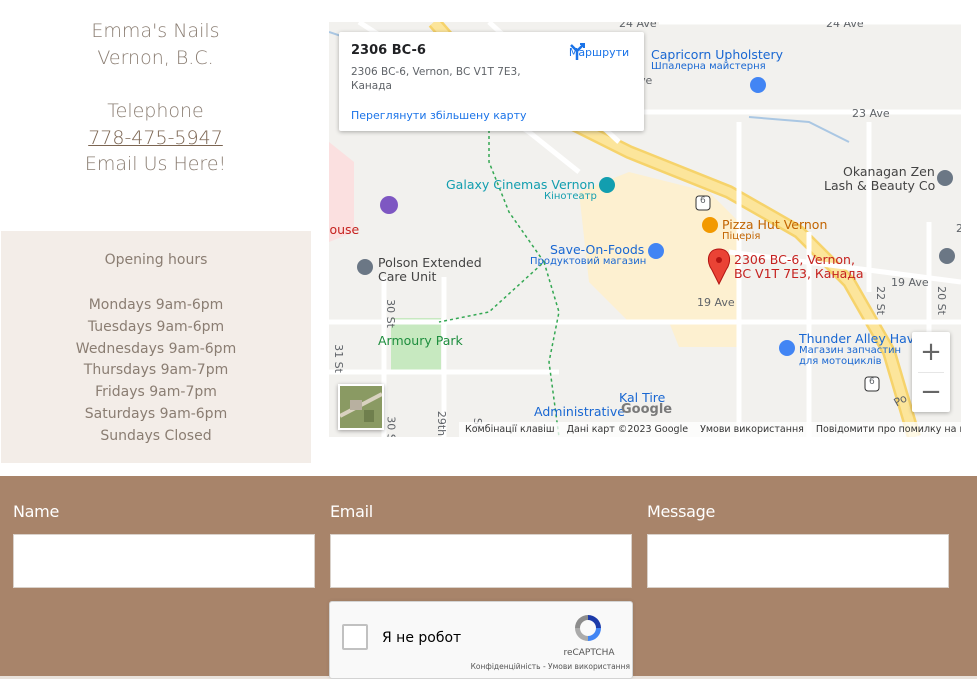 This screenshot has width=977, height=679. I want to click on street-29th: 29th, so click(442, 423).